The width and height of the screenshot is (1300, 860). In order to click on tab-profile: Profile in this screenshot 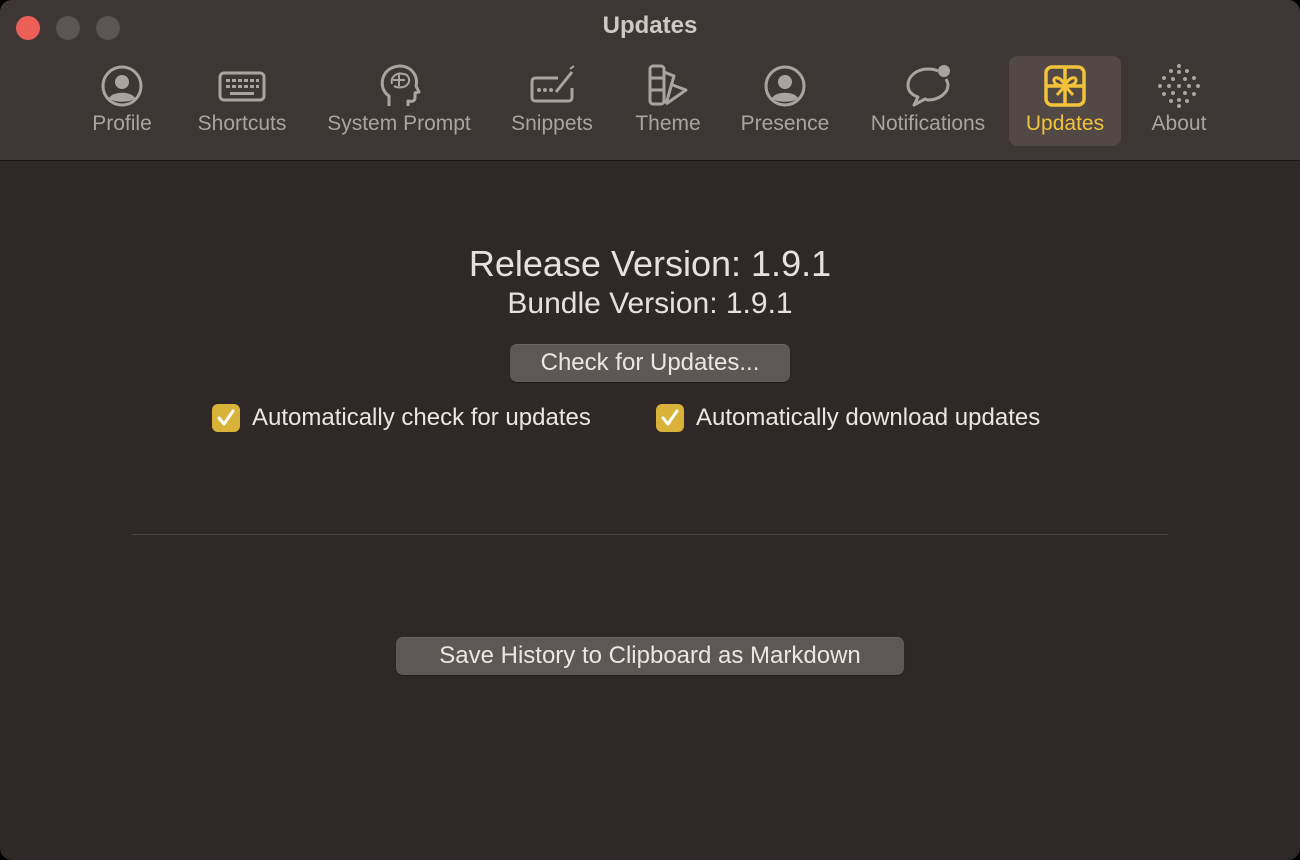, I will do `click(122, 101)`.